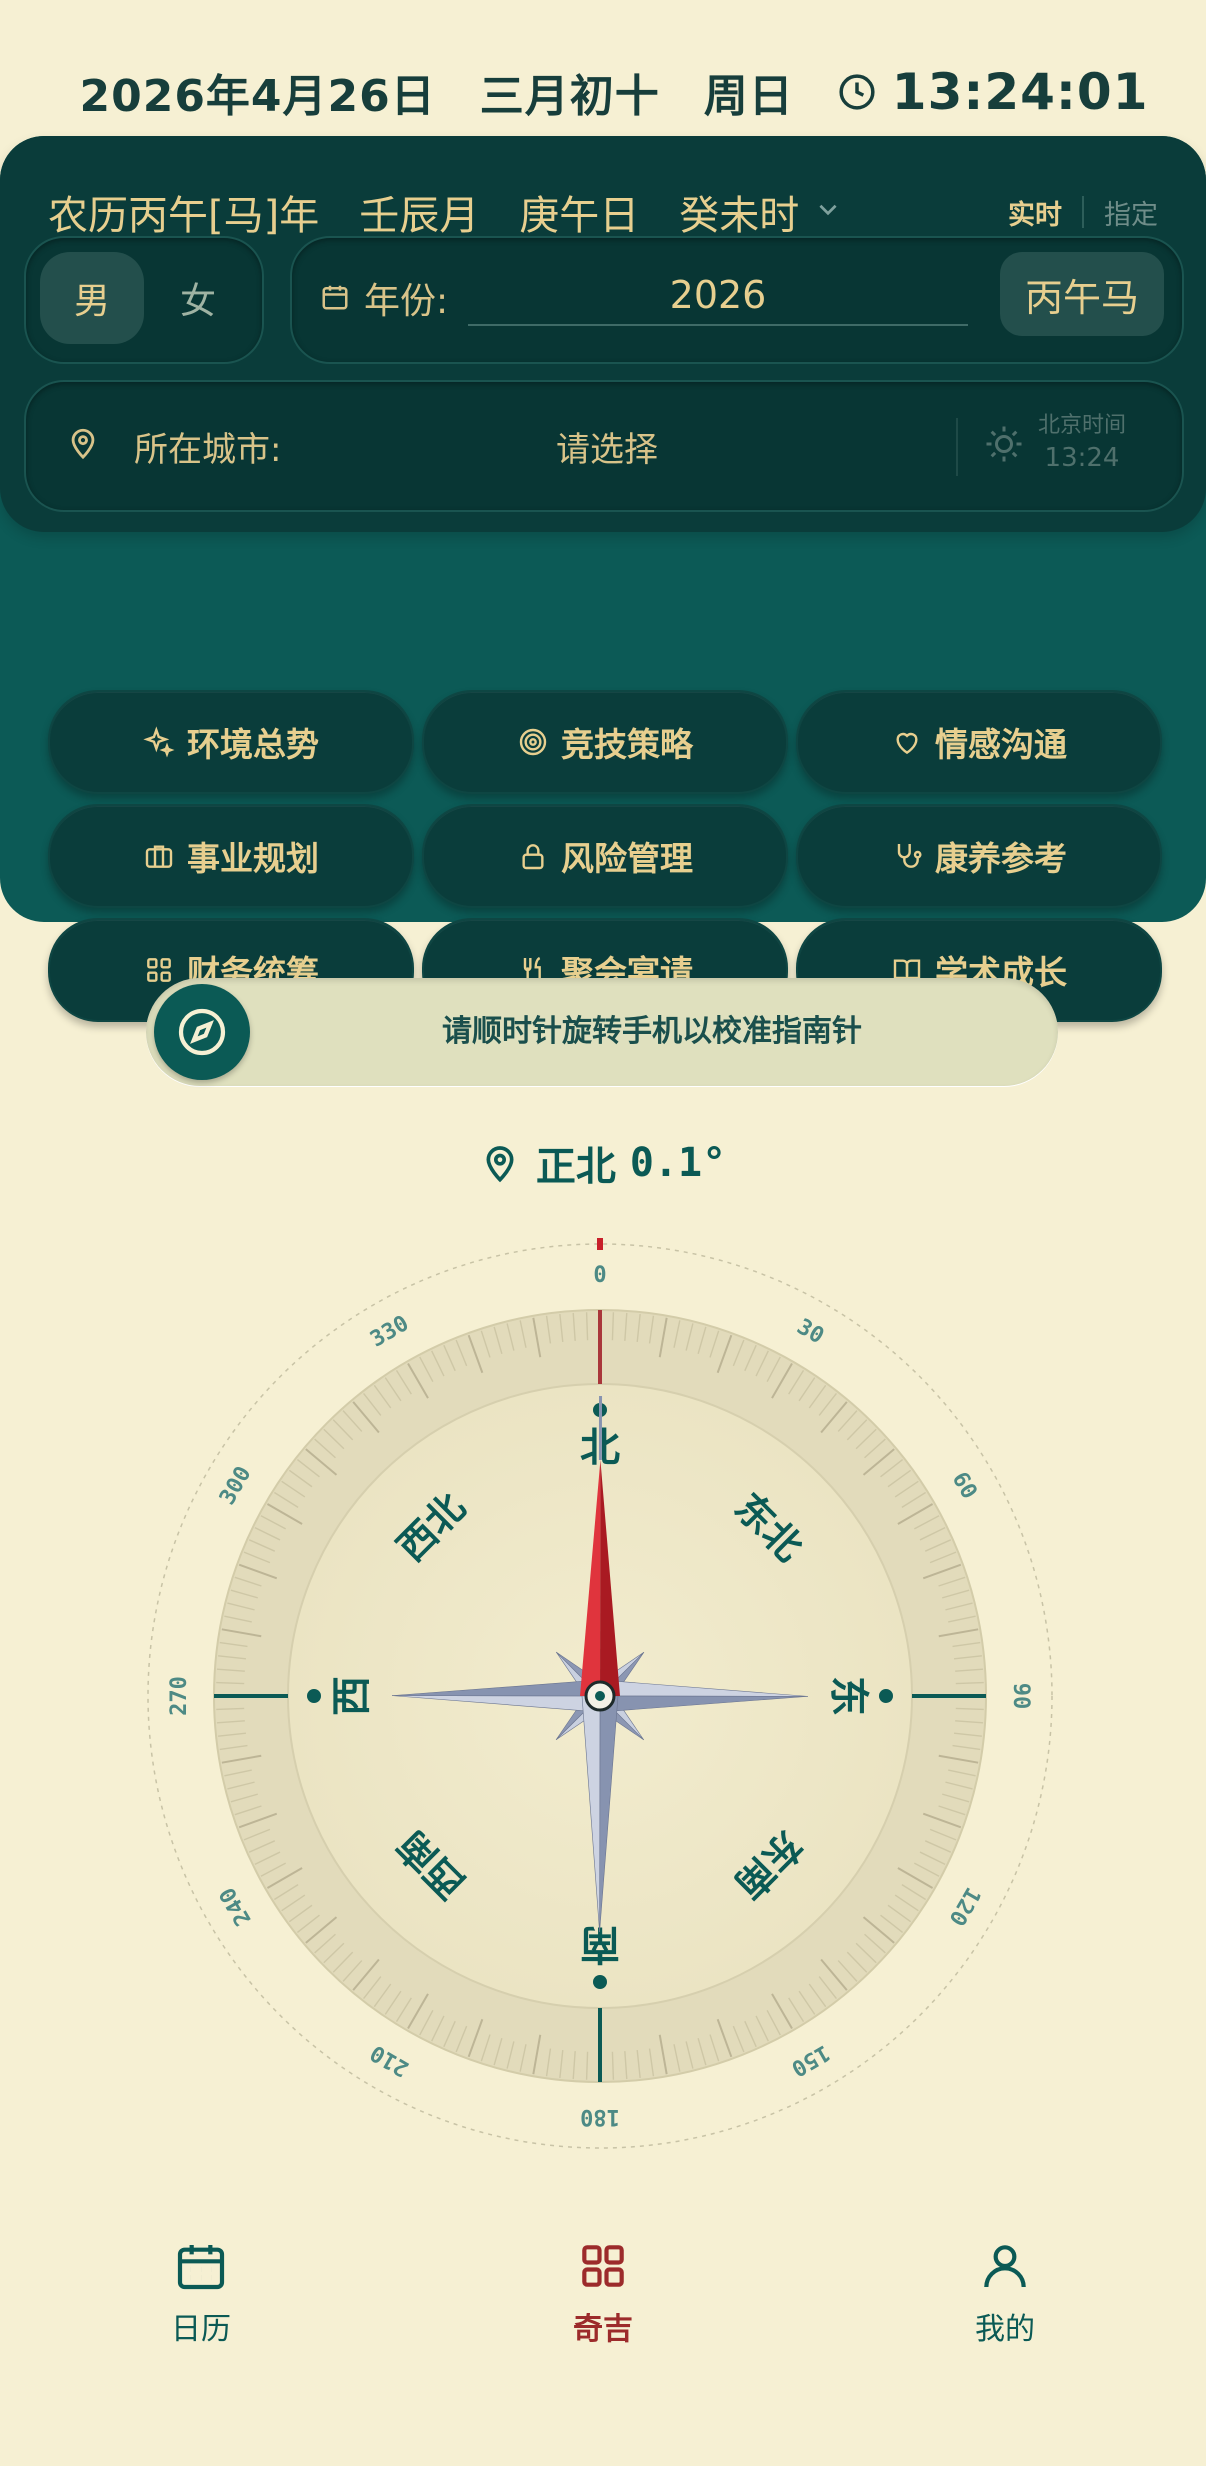  I want to click on bottom-tab-bar: 日历 奇吉 我的, so click(603, 2313).